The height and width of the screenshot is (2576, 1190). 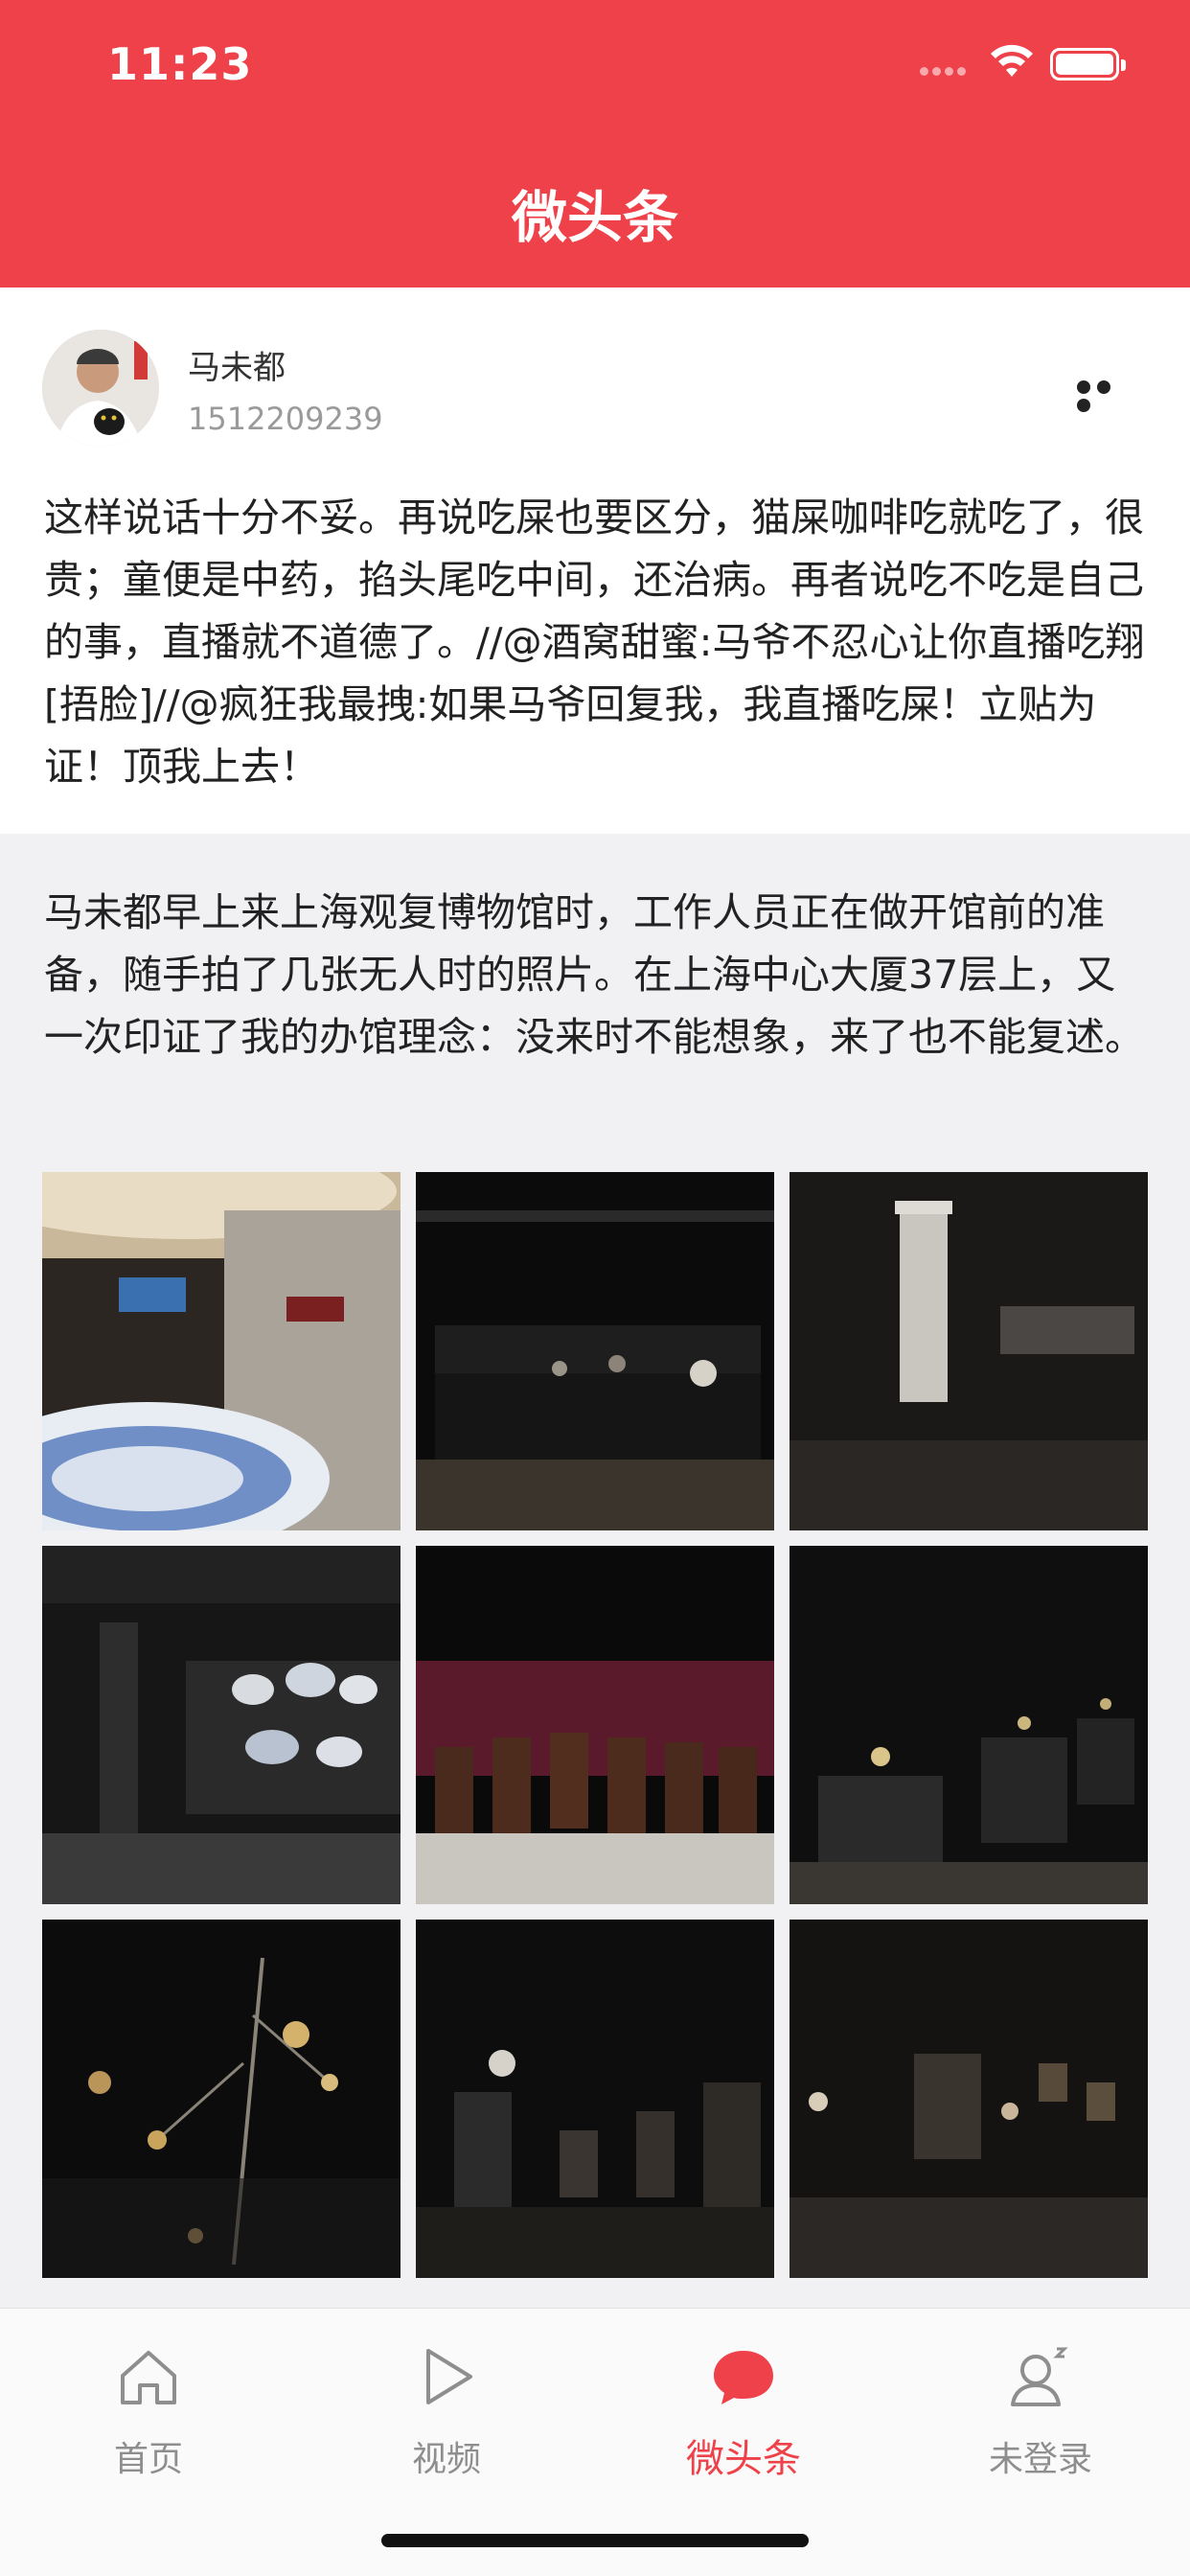 I want to click on post-author-row: 马未都 1512209239, so click(x=595, y=374).